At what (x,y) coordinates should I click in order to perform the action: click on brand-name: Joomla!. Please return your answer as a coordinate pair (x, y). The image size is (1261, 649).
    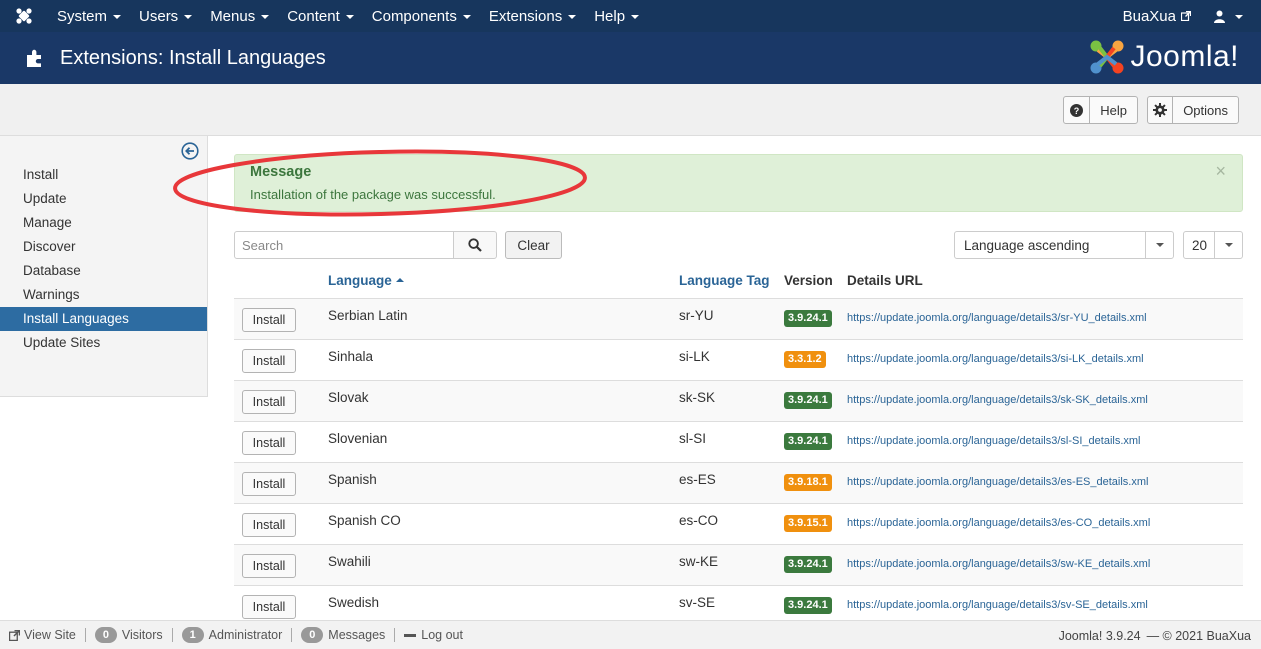
    Looking at the image, I should click on (1184, 56).